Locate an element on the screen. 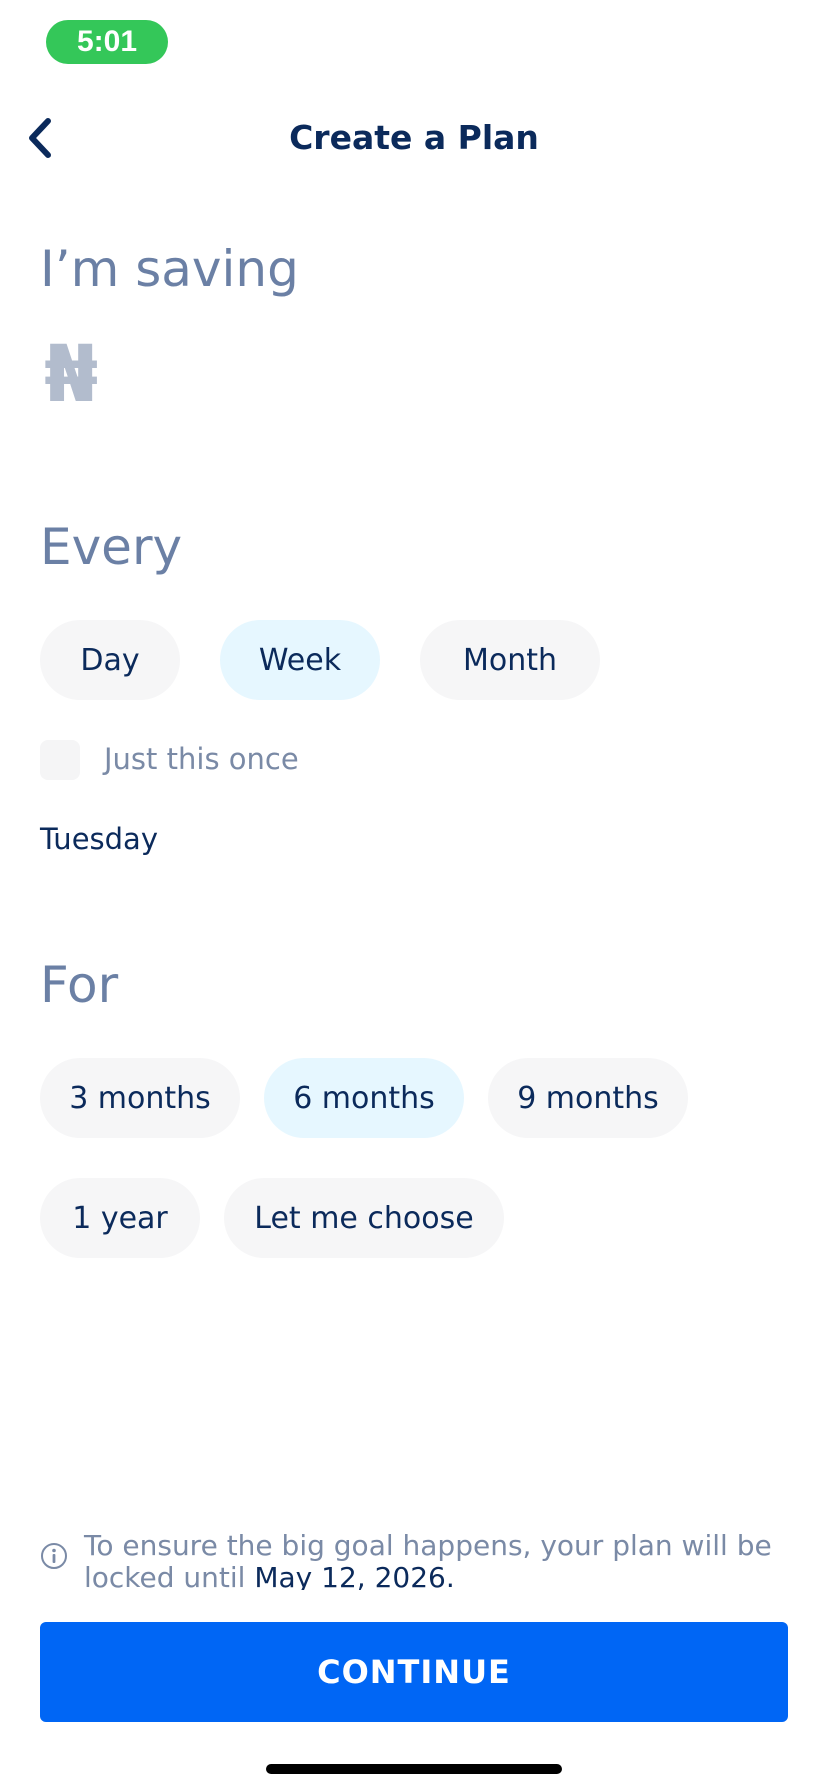  duration-option-let-me-choose: Let me choose is located at coordinates (364, 1218).